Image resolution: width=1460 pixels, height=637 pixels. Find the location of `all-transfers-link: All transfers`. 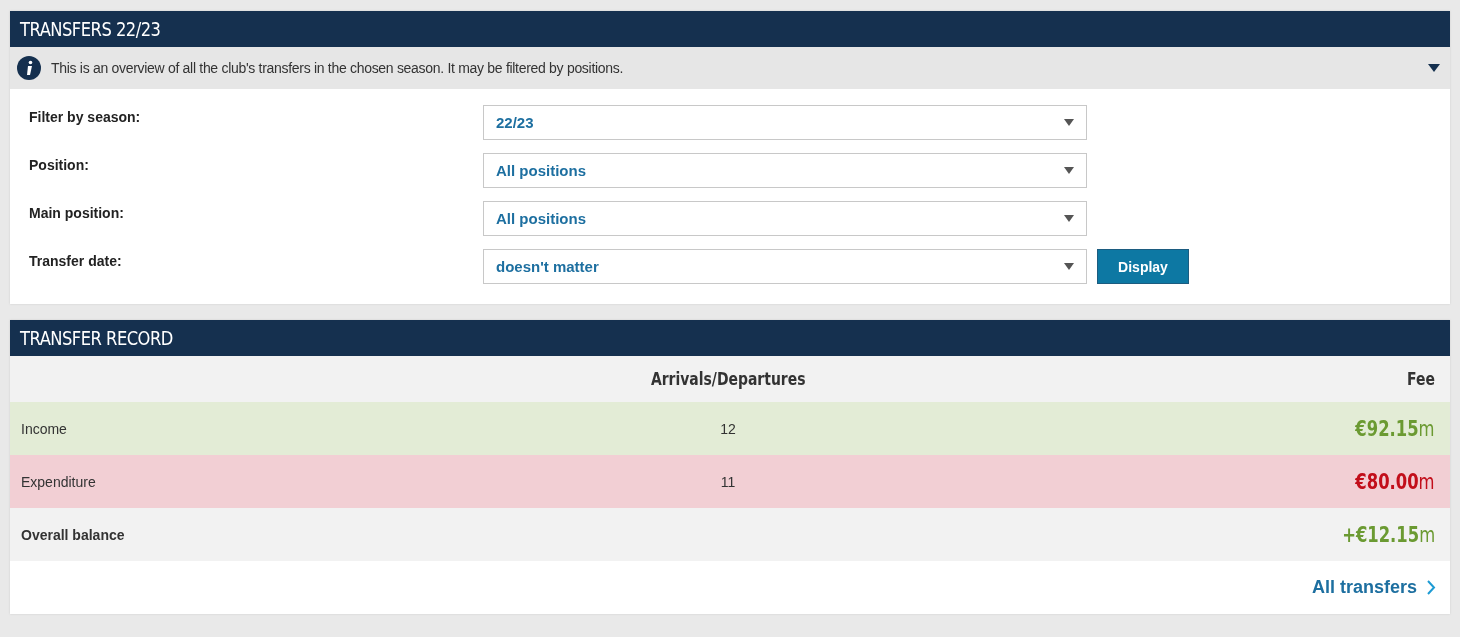

all-transfers-link: All transfers is located at coordinates (1373, 587).